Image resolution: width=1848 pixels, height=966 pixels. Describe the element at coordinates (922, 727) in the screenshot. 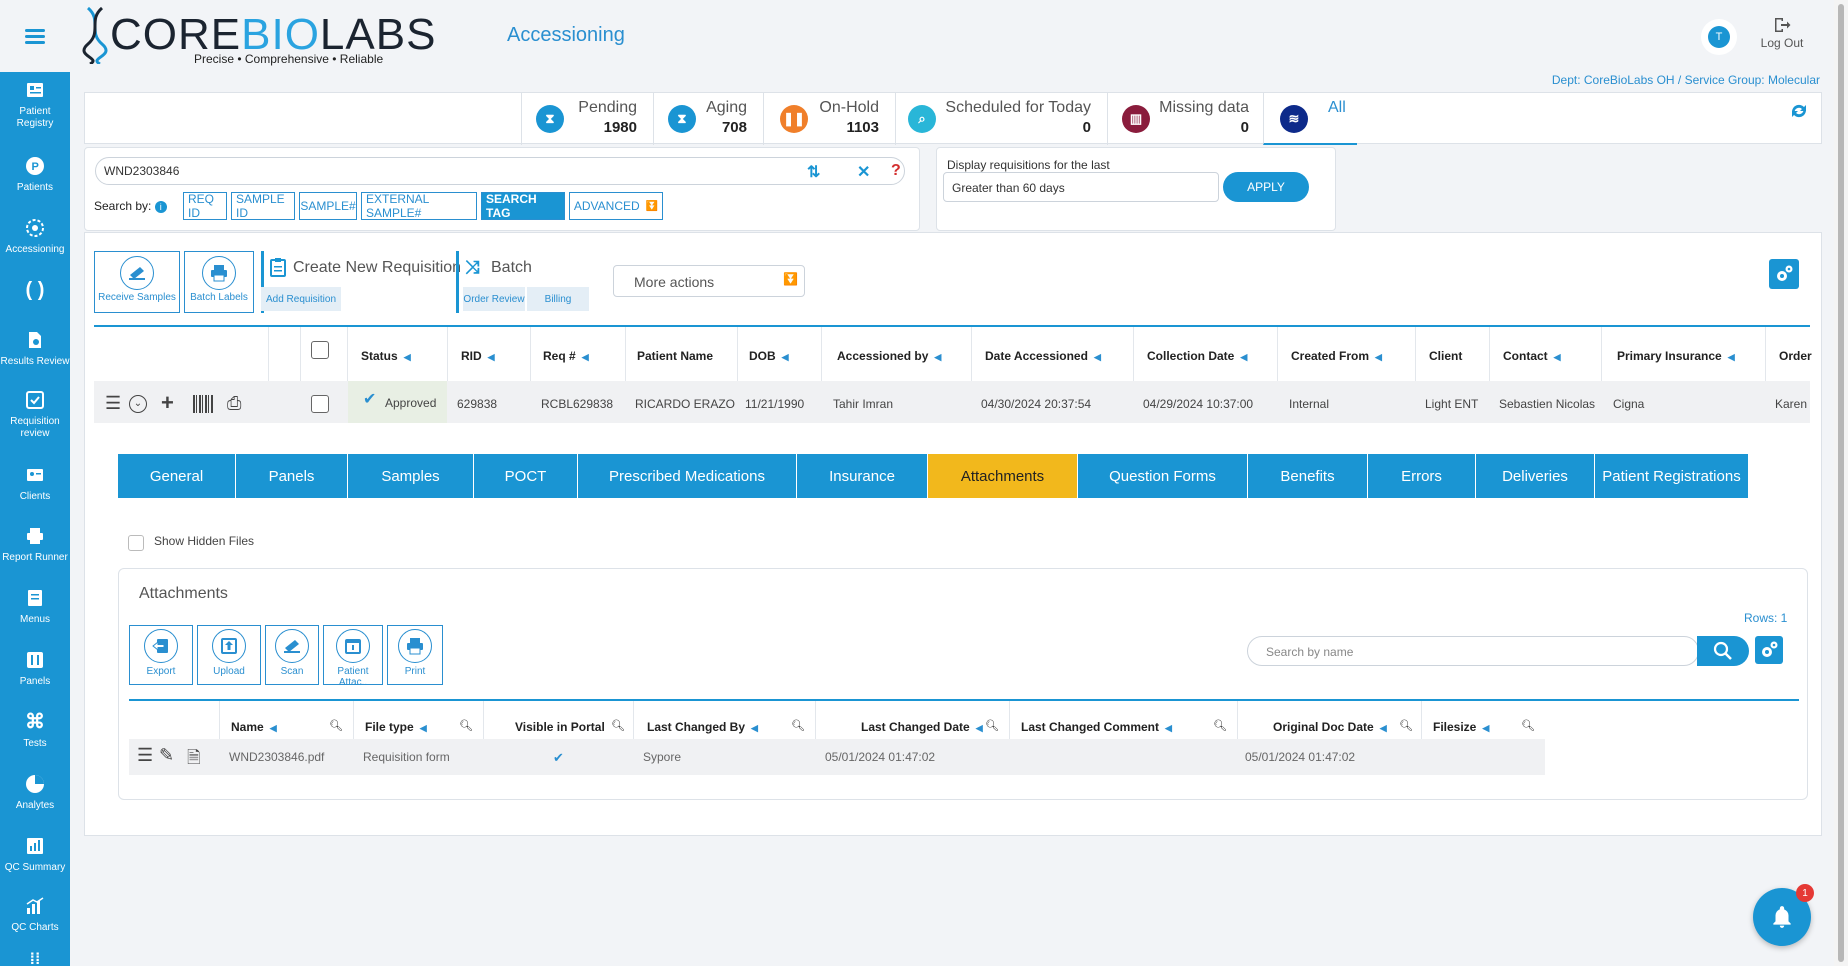

I see `att-col-last-changed-date: Last Changed Date ◀` at that location.